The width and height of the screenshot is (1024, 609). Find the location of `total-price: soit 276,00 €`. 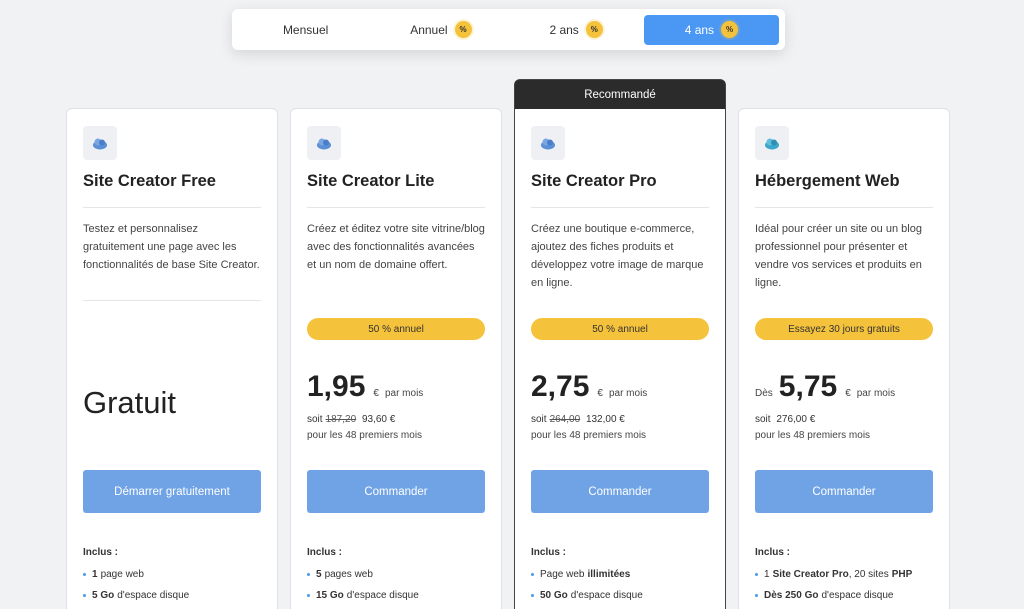

total-price: soit 276,00 € is located at coordinates (785, 419).